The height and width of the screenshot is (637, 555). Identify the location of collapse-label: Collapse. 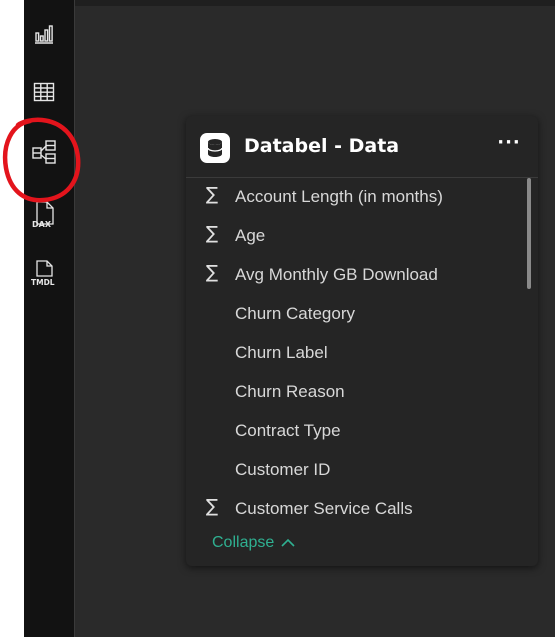
(243, 542).